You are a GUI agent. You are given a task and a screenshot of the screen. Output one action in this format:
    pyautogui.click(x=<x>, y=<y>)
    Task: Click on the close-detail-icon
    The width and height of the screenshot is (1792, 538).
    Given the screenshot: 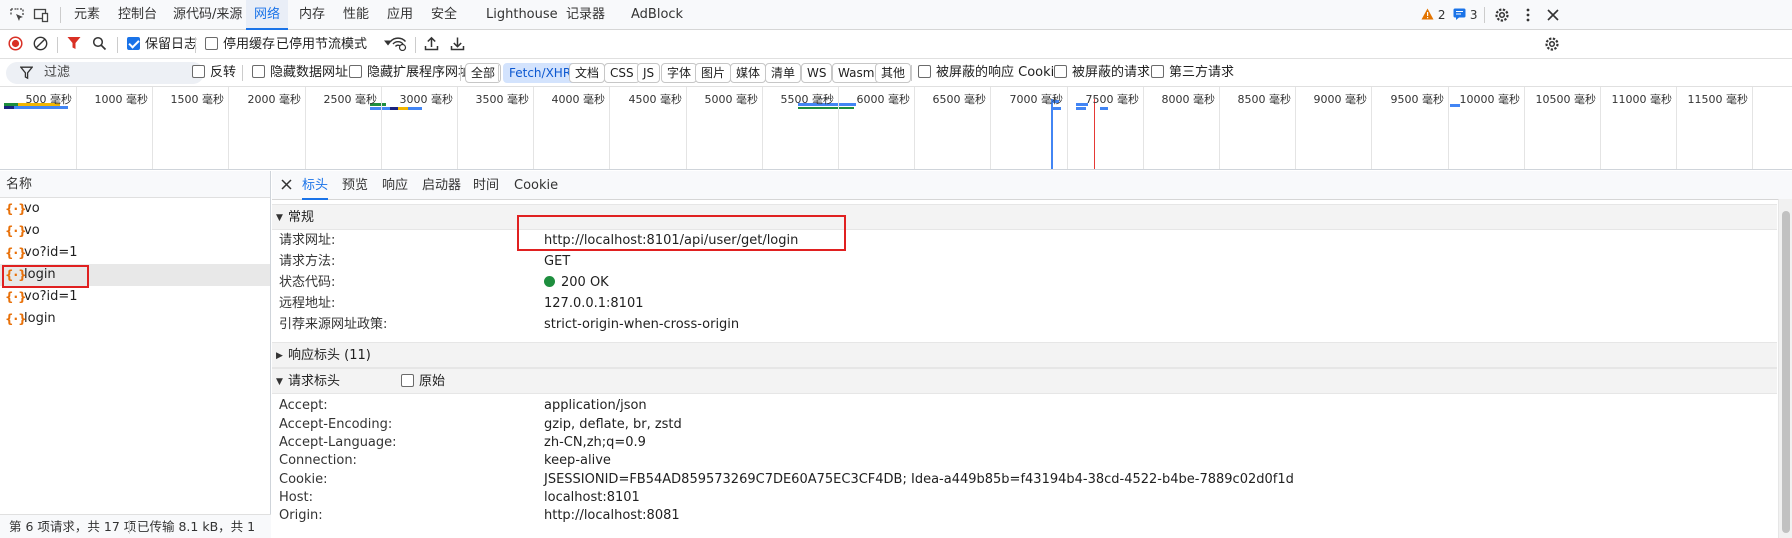 What is the action you would take?
    pyautogui.click(x=286, y=185)
    